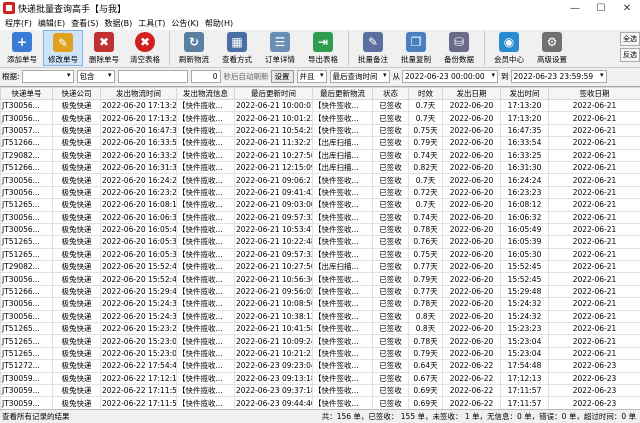 The height and width of the screenshot is (423, 640). I want to click on column-header: 签收日期, so click(594, 93).